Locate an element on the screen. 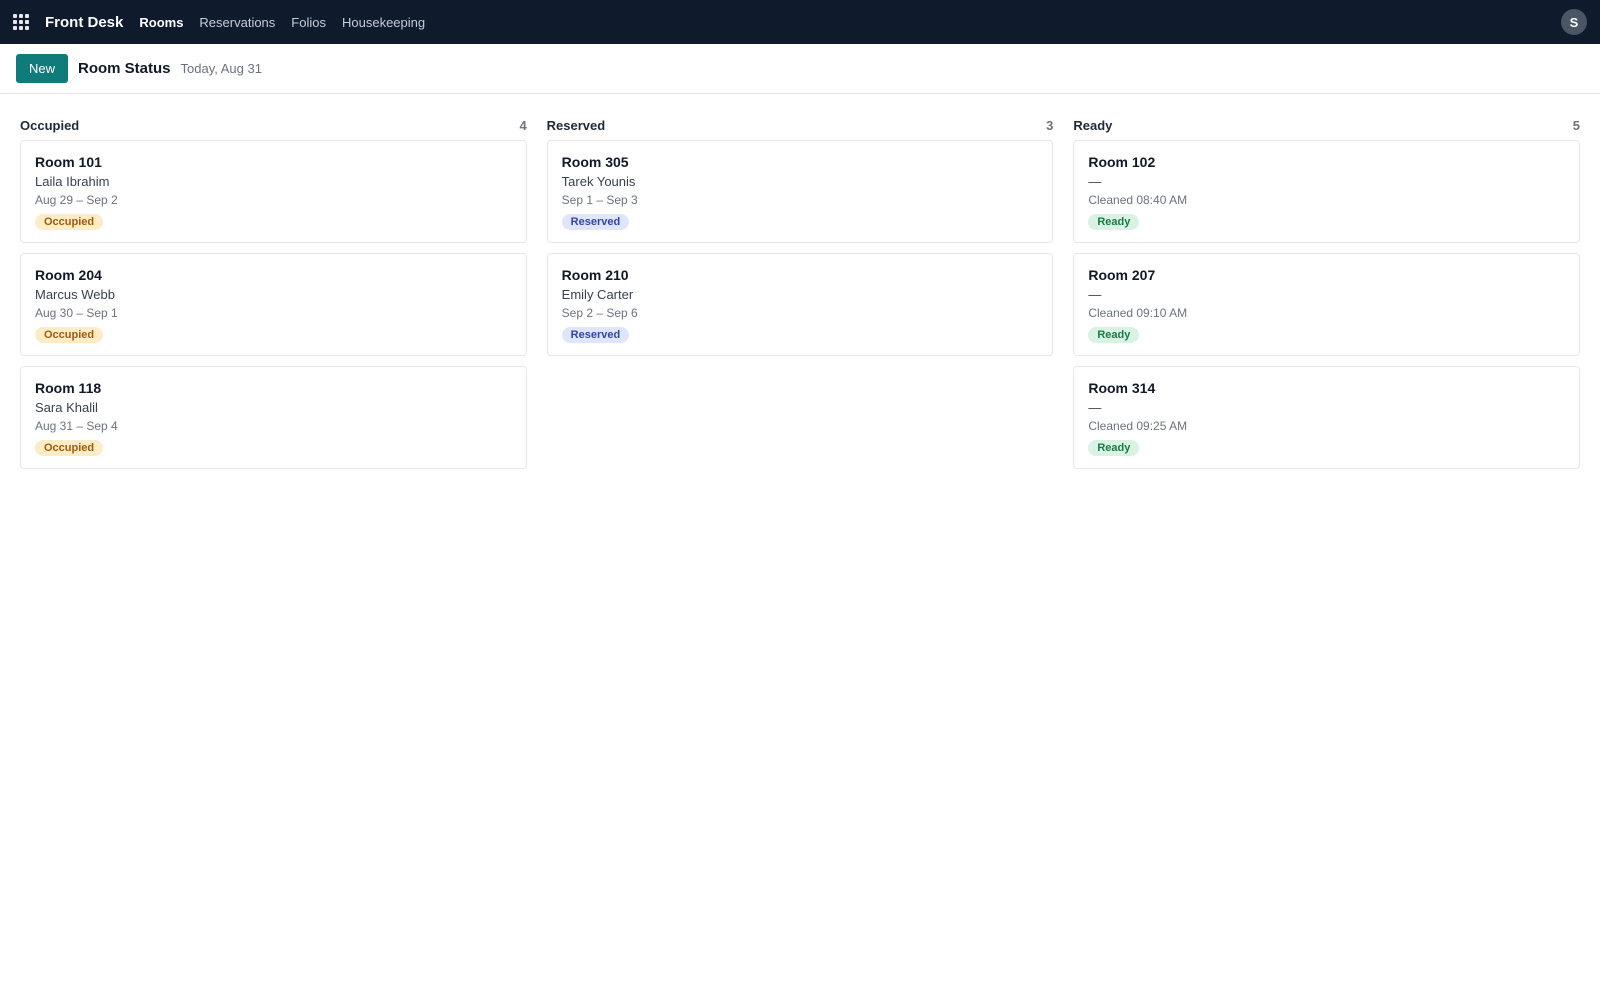 Image resolution: width=1600 pixels, height=1000 pixels. column-count: 3 is located at coordinates (1050, 125).